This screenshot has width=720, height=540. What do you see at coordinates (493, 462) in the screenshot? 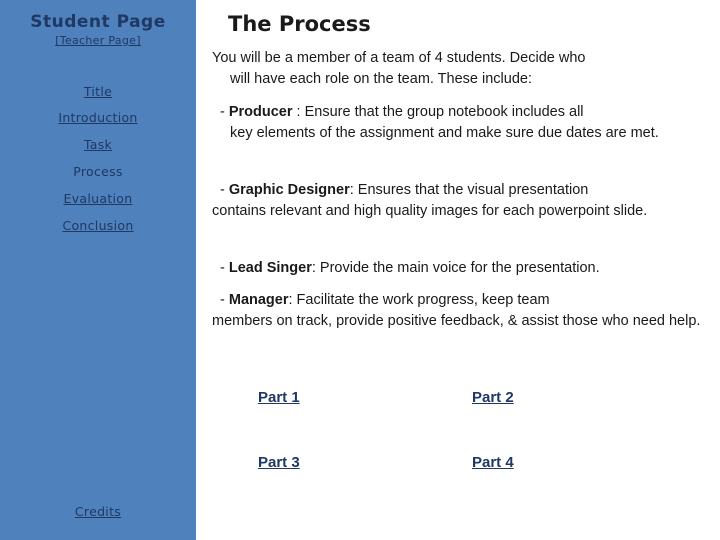
I see `part-4-link: Part 4` at bounding box center [493, 462].